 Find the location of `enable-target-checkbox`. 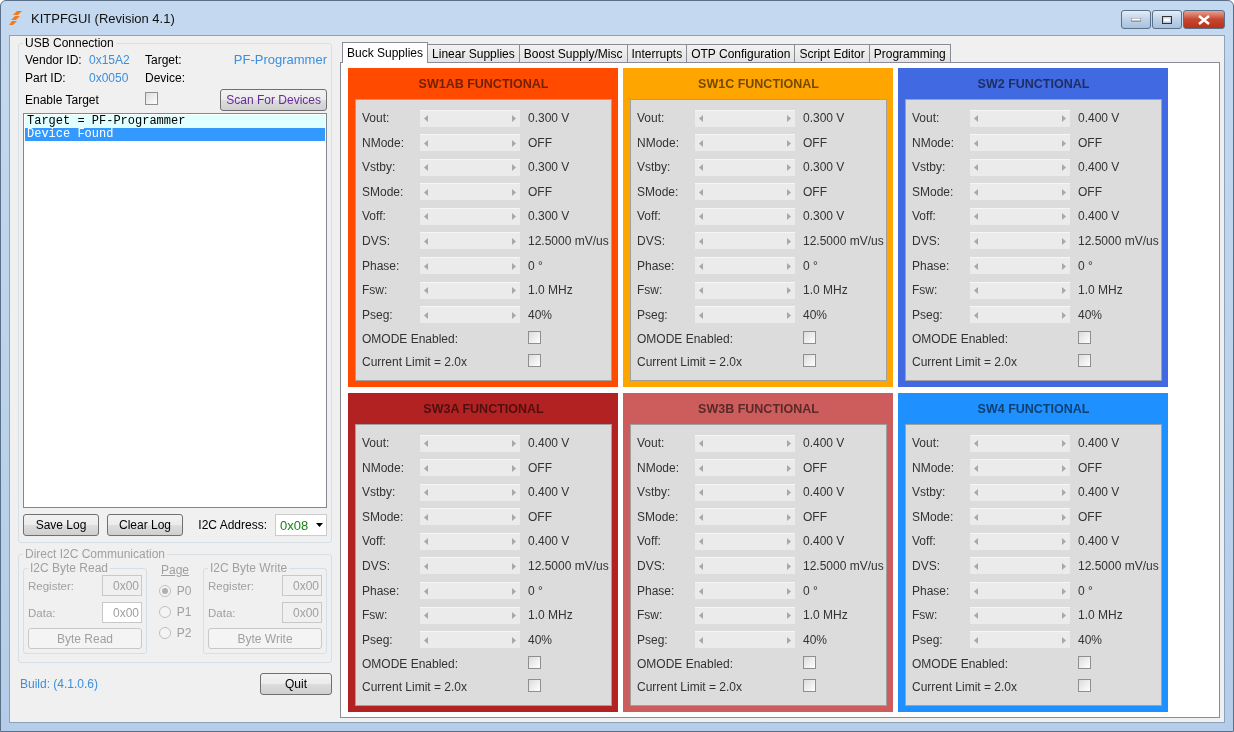

enable-target-checkbox is located at coordinates (151, 98).